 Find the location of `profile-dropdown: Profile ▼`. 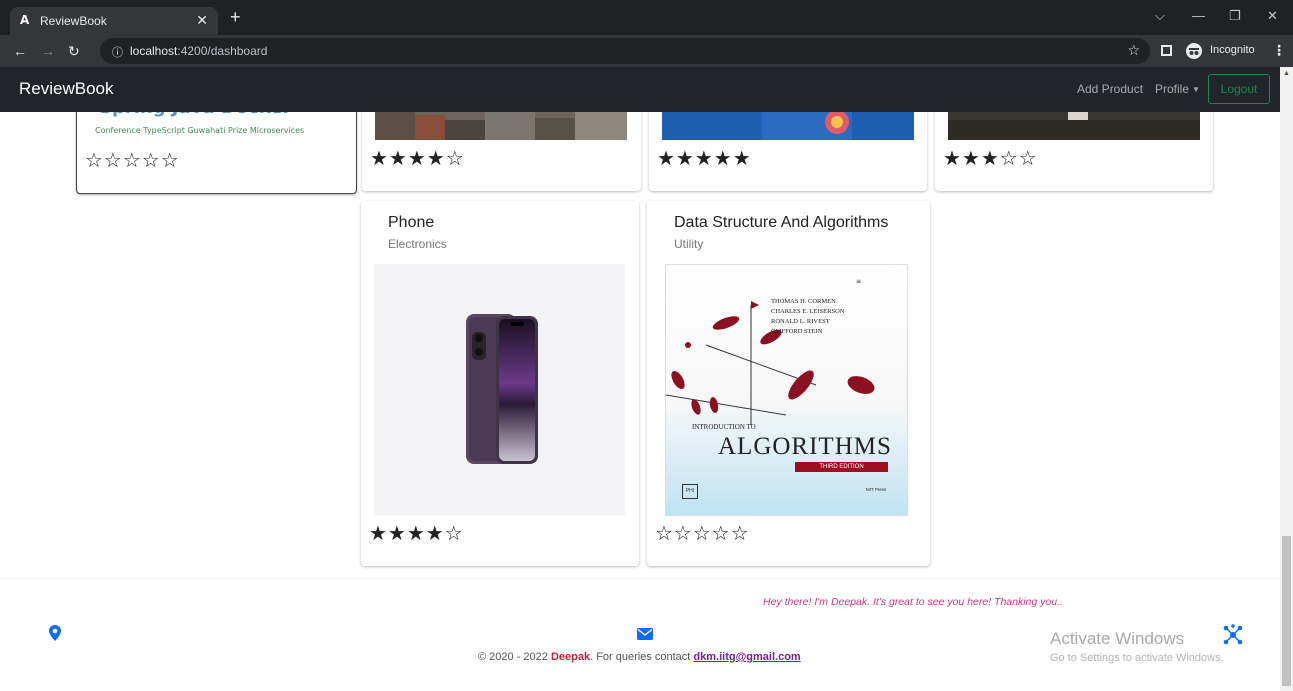

profile-dropdown: Profile ▼ is located at coordinates (1177, 89).